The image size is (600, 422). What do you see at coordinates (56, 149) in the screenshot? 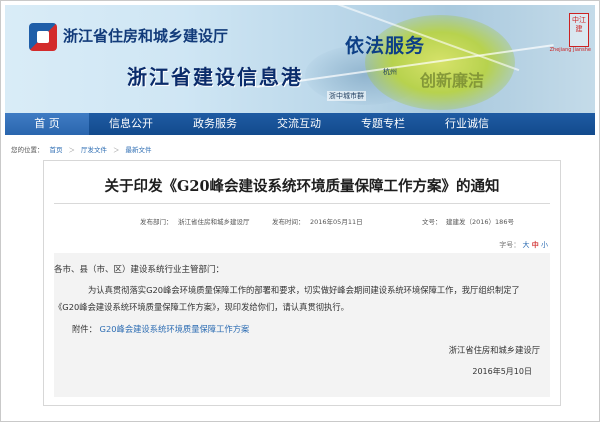
I see `breadcrumb-home: 首页` at bounding box center [56, 149].